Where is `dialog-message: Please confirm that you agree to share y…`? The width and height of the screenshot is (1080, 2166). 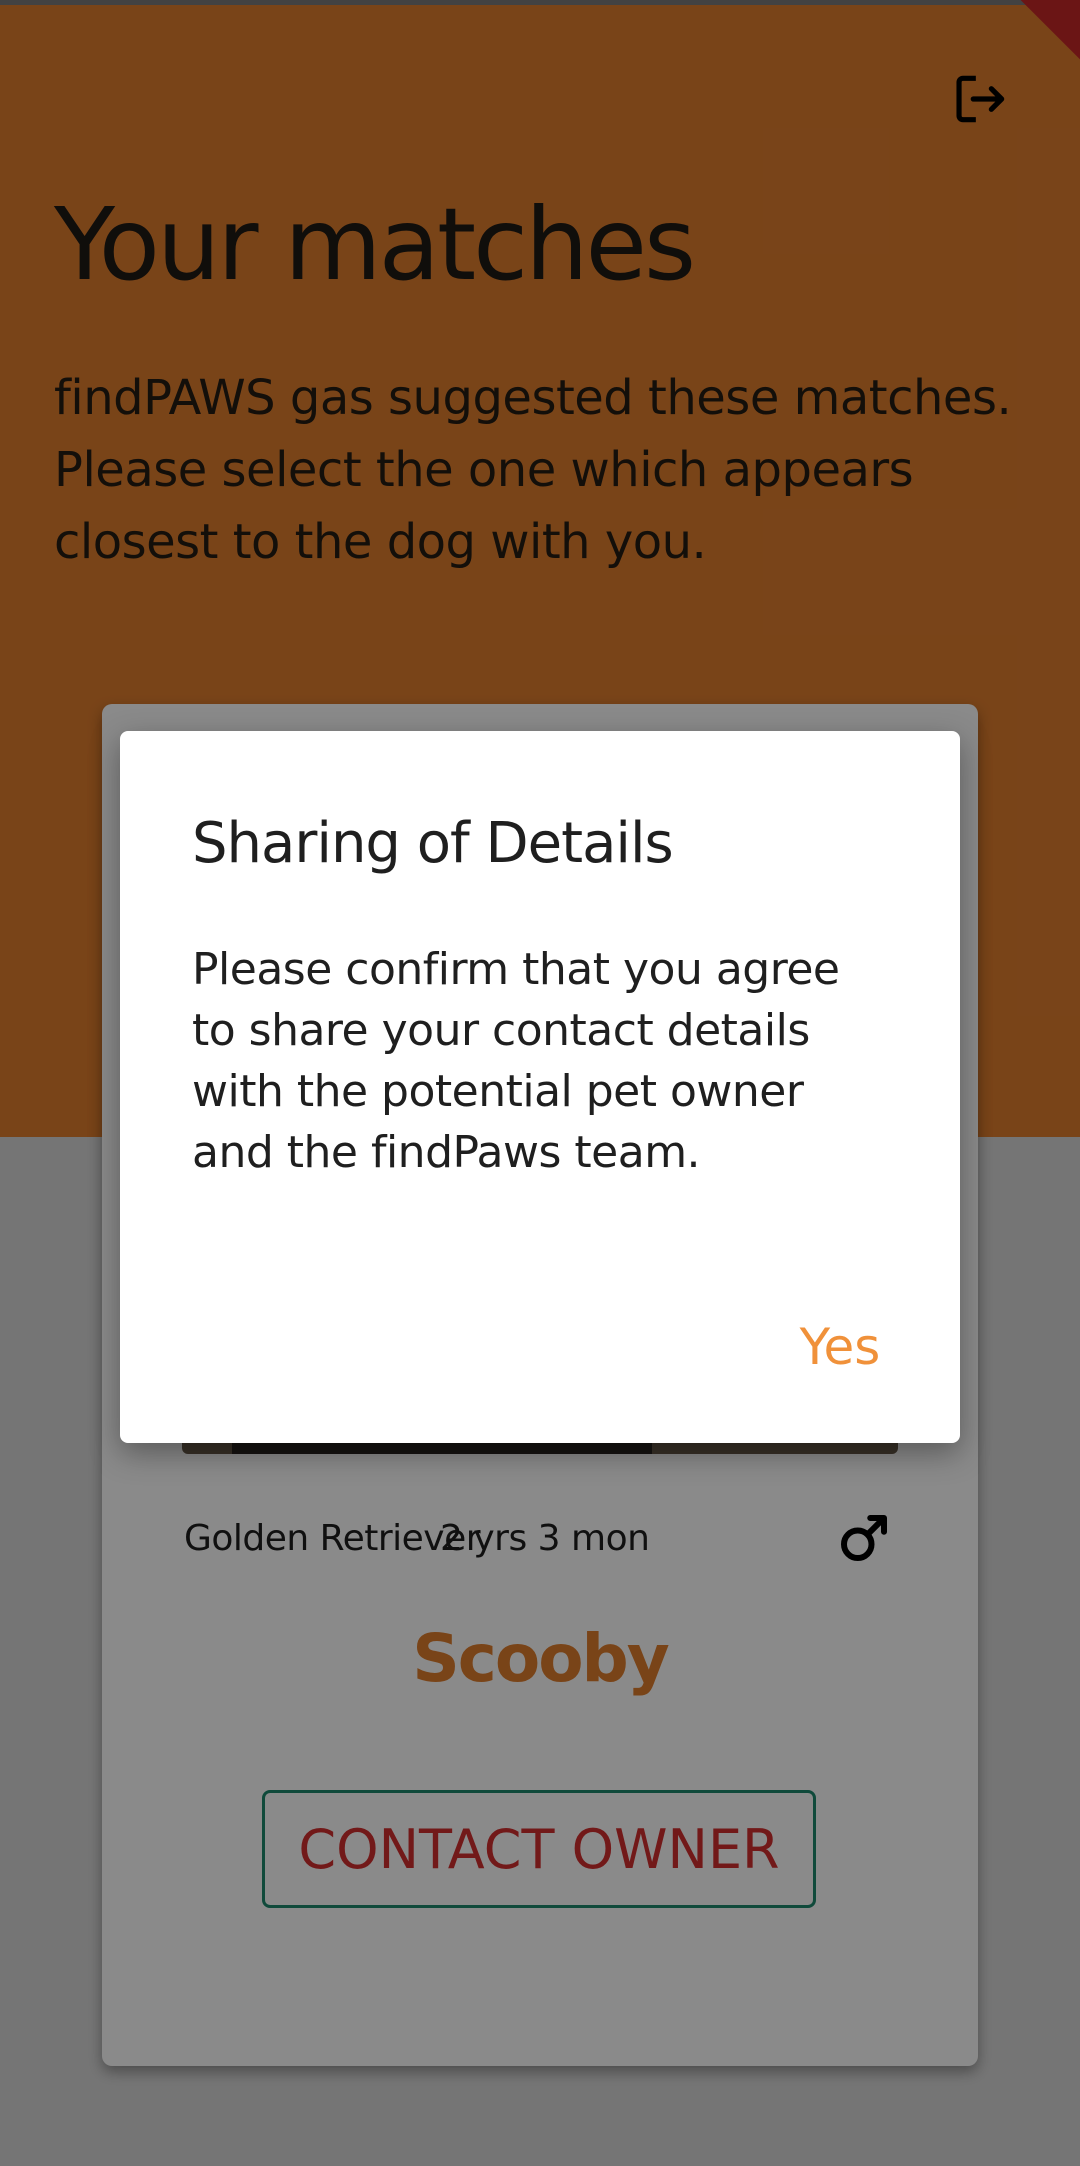 dialog-message: Please confirm that you agree to share y… is located at coordinates (516, 1061).